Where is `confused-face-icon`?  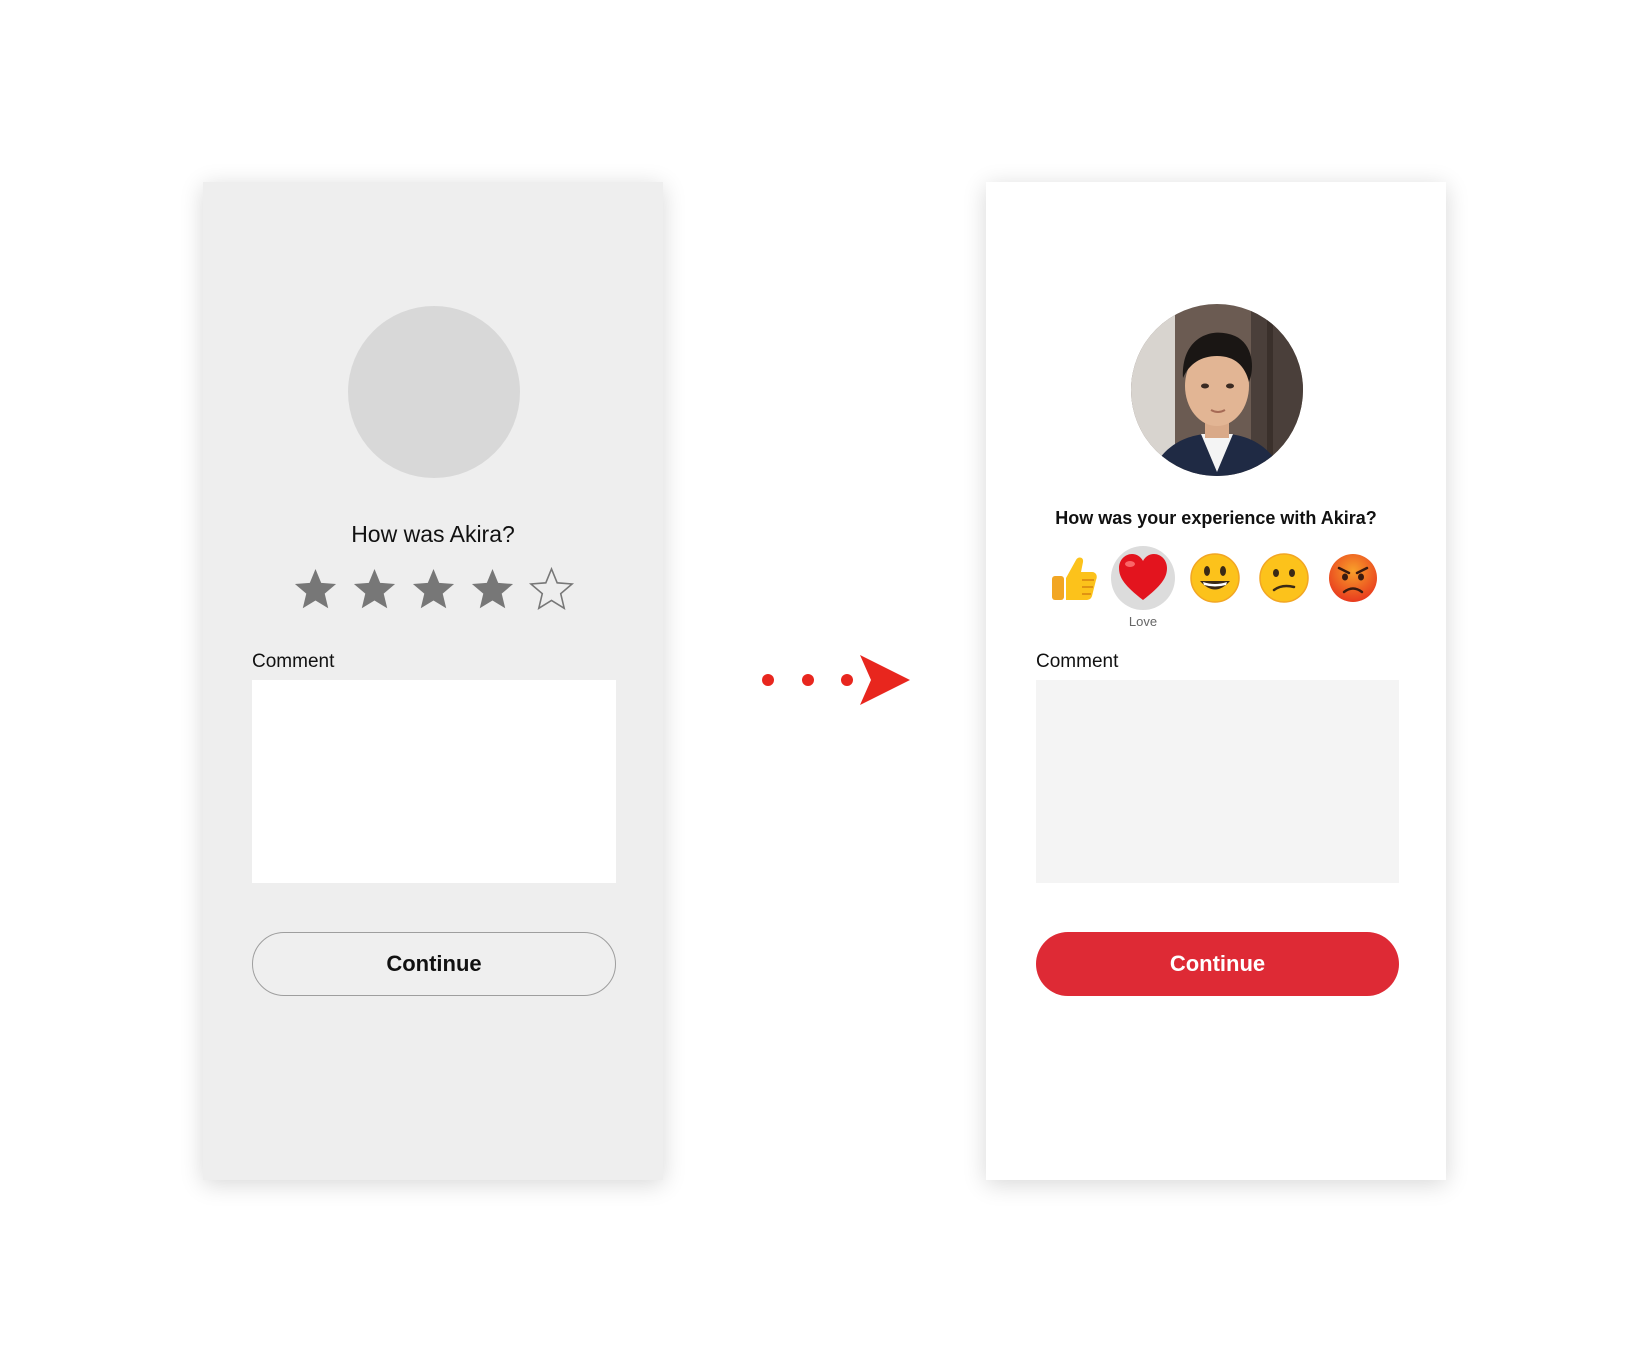 confused-face-icon is located at coordinates (1284, 578).